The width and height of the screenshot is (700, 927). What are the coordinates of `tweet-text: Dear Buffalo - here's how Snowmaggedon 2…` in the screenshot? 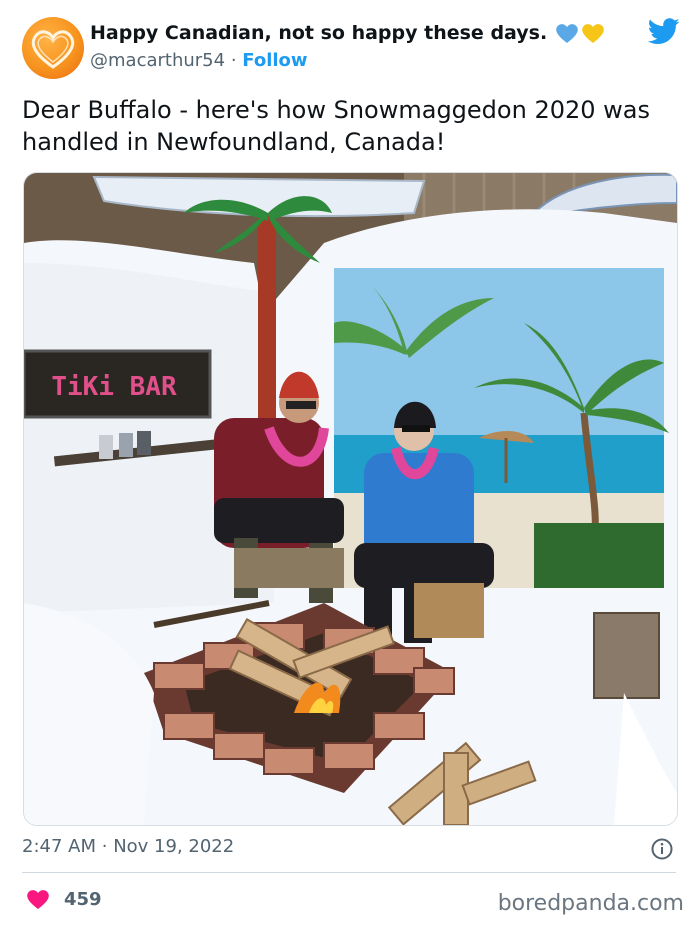 It's located at (336, 126).